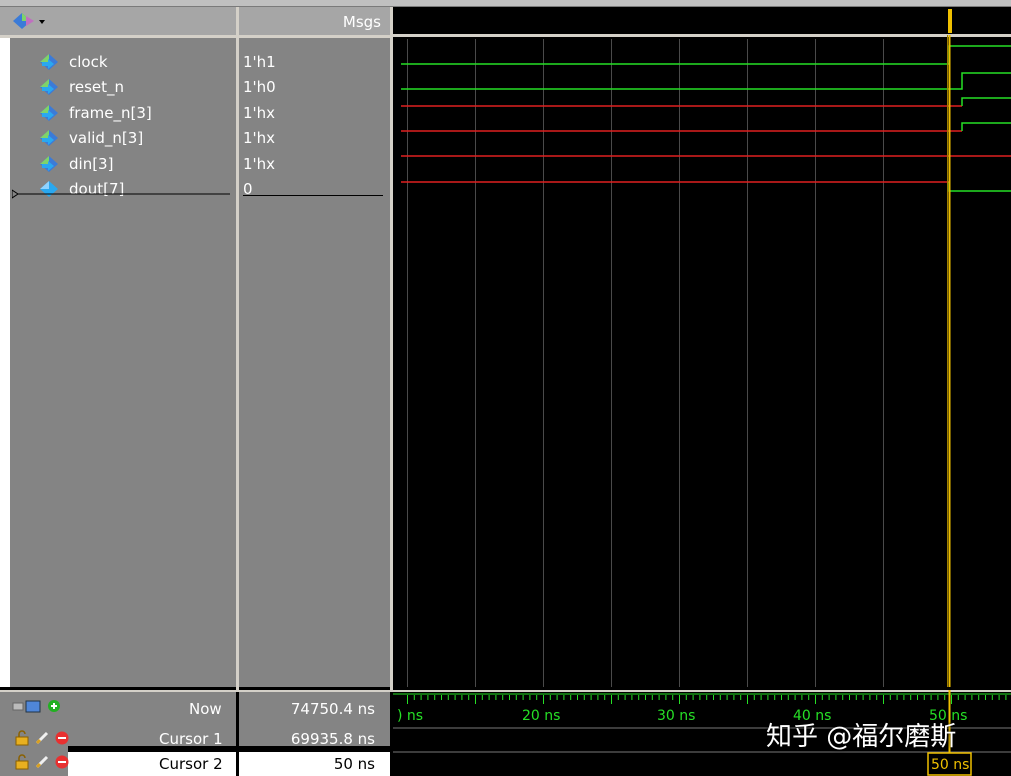 This screenshot has width=1011, height=776. I want to click on tick-label: 20 ns, so click(541, 716).